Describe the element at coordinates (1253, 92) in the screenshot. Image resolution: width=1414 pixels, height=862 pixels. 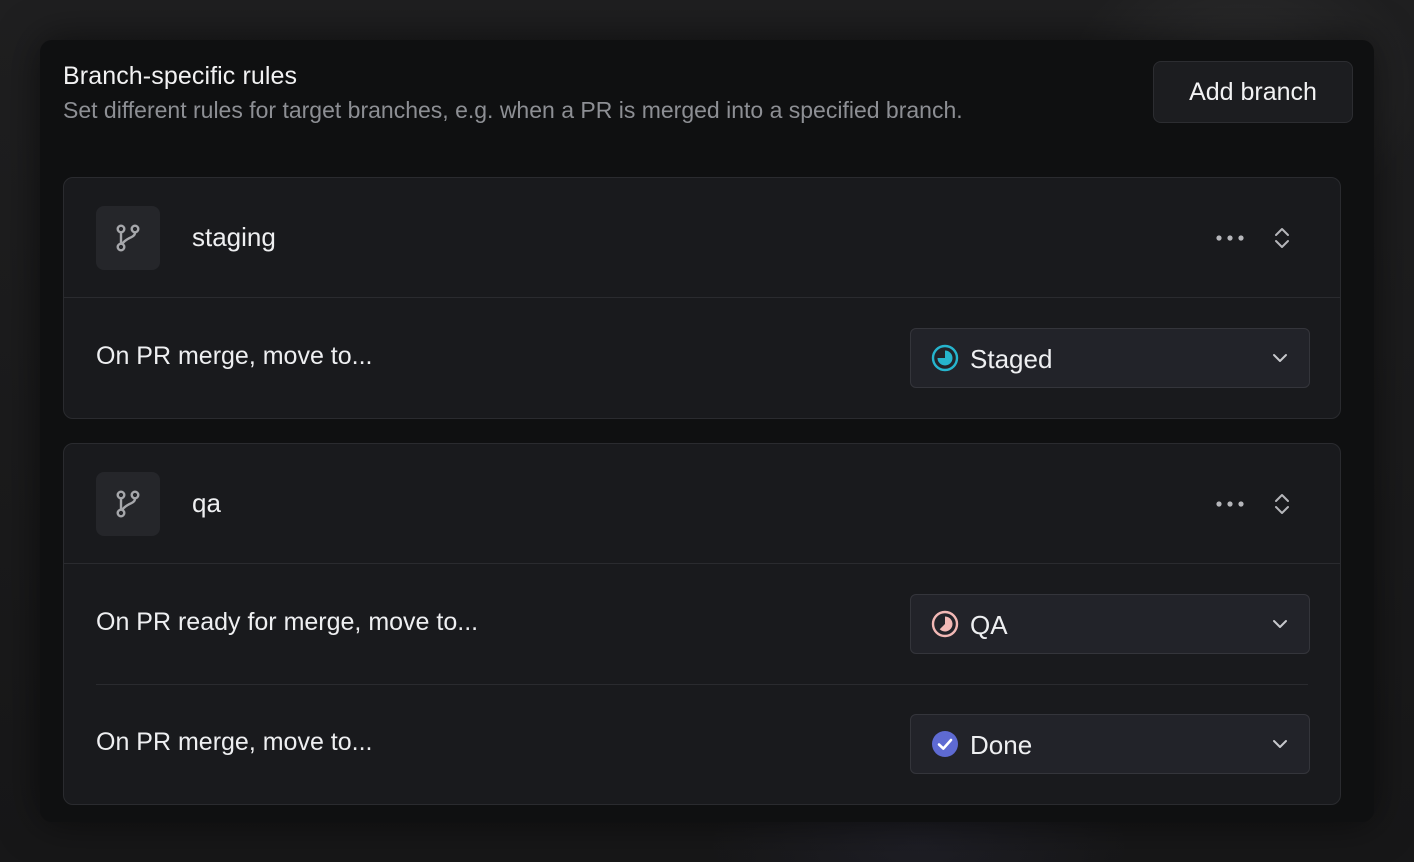
I see `add-branch-button: Add branch` at that location.